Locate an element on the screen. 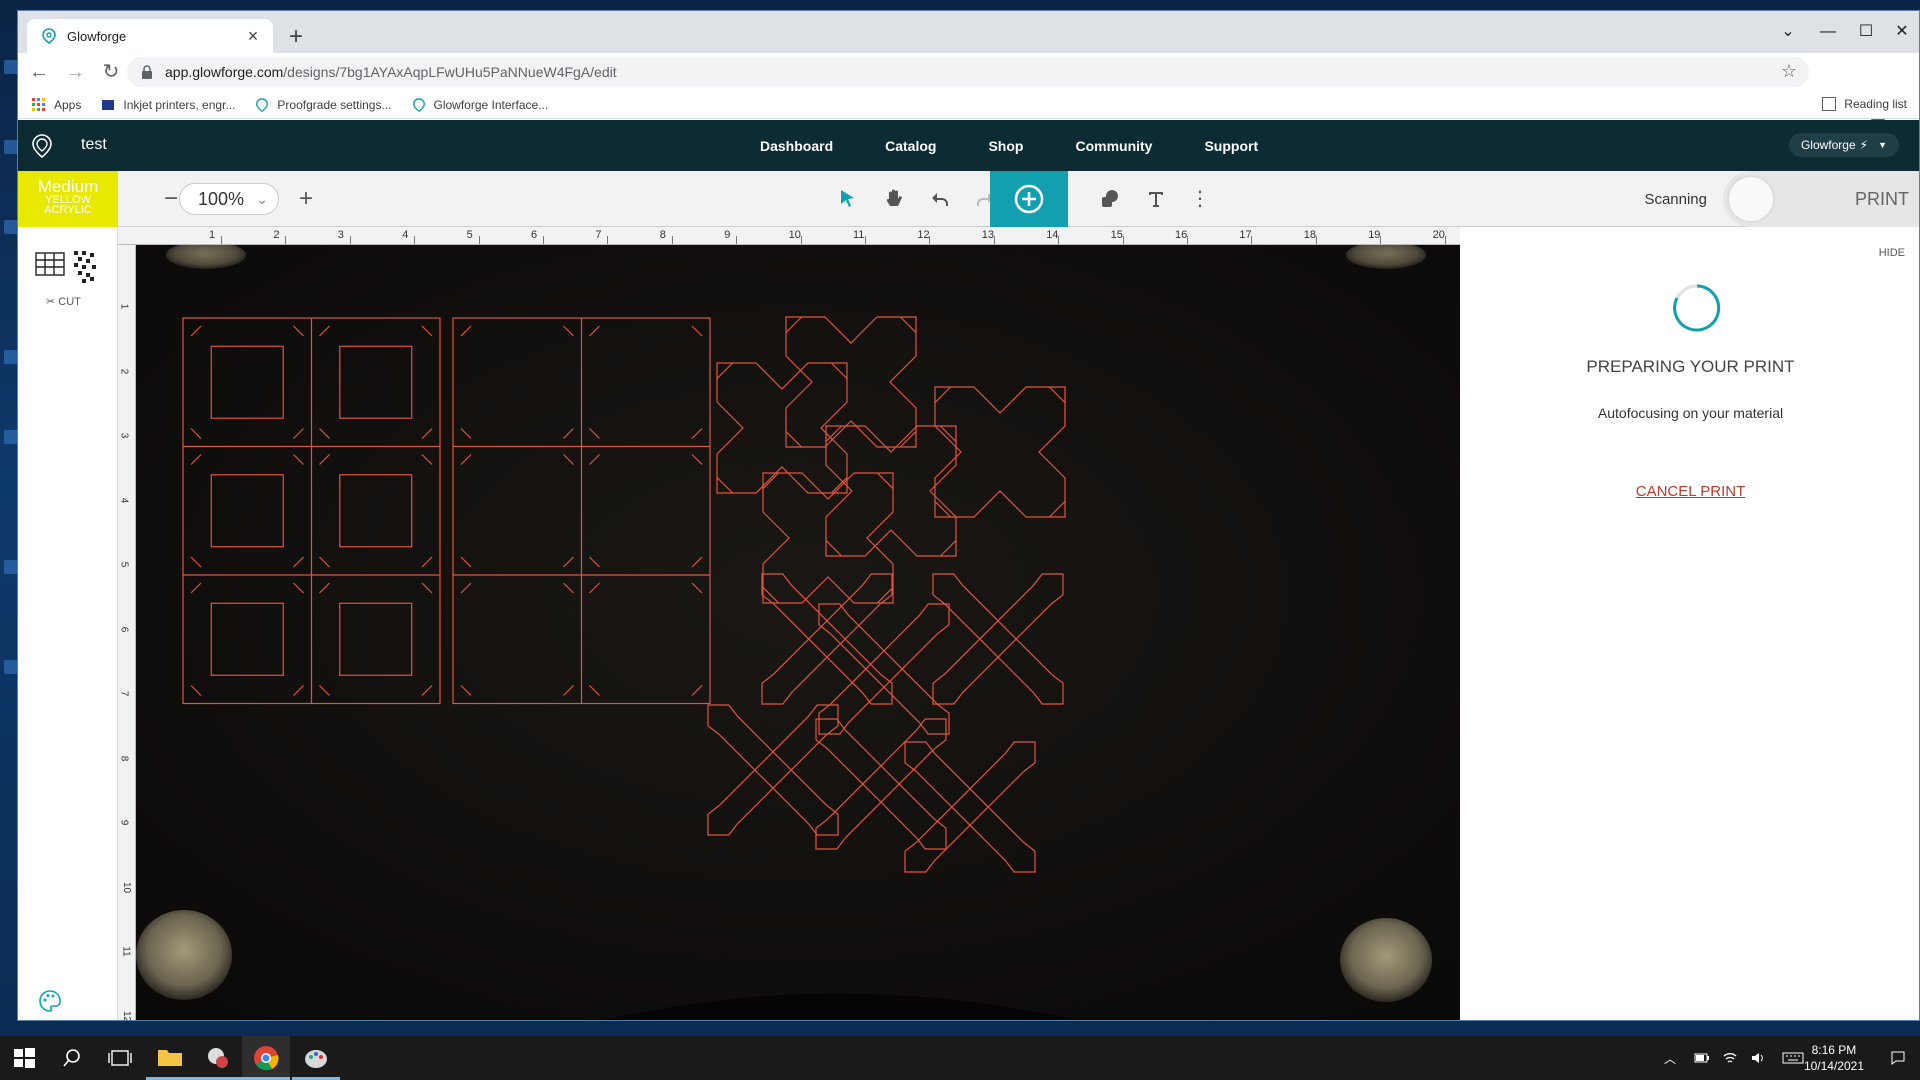 The width and height of the screenshot is (1920, 1080). app-icon is located at coordinates (218, 1058).